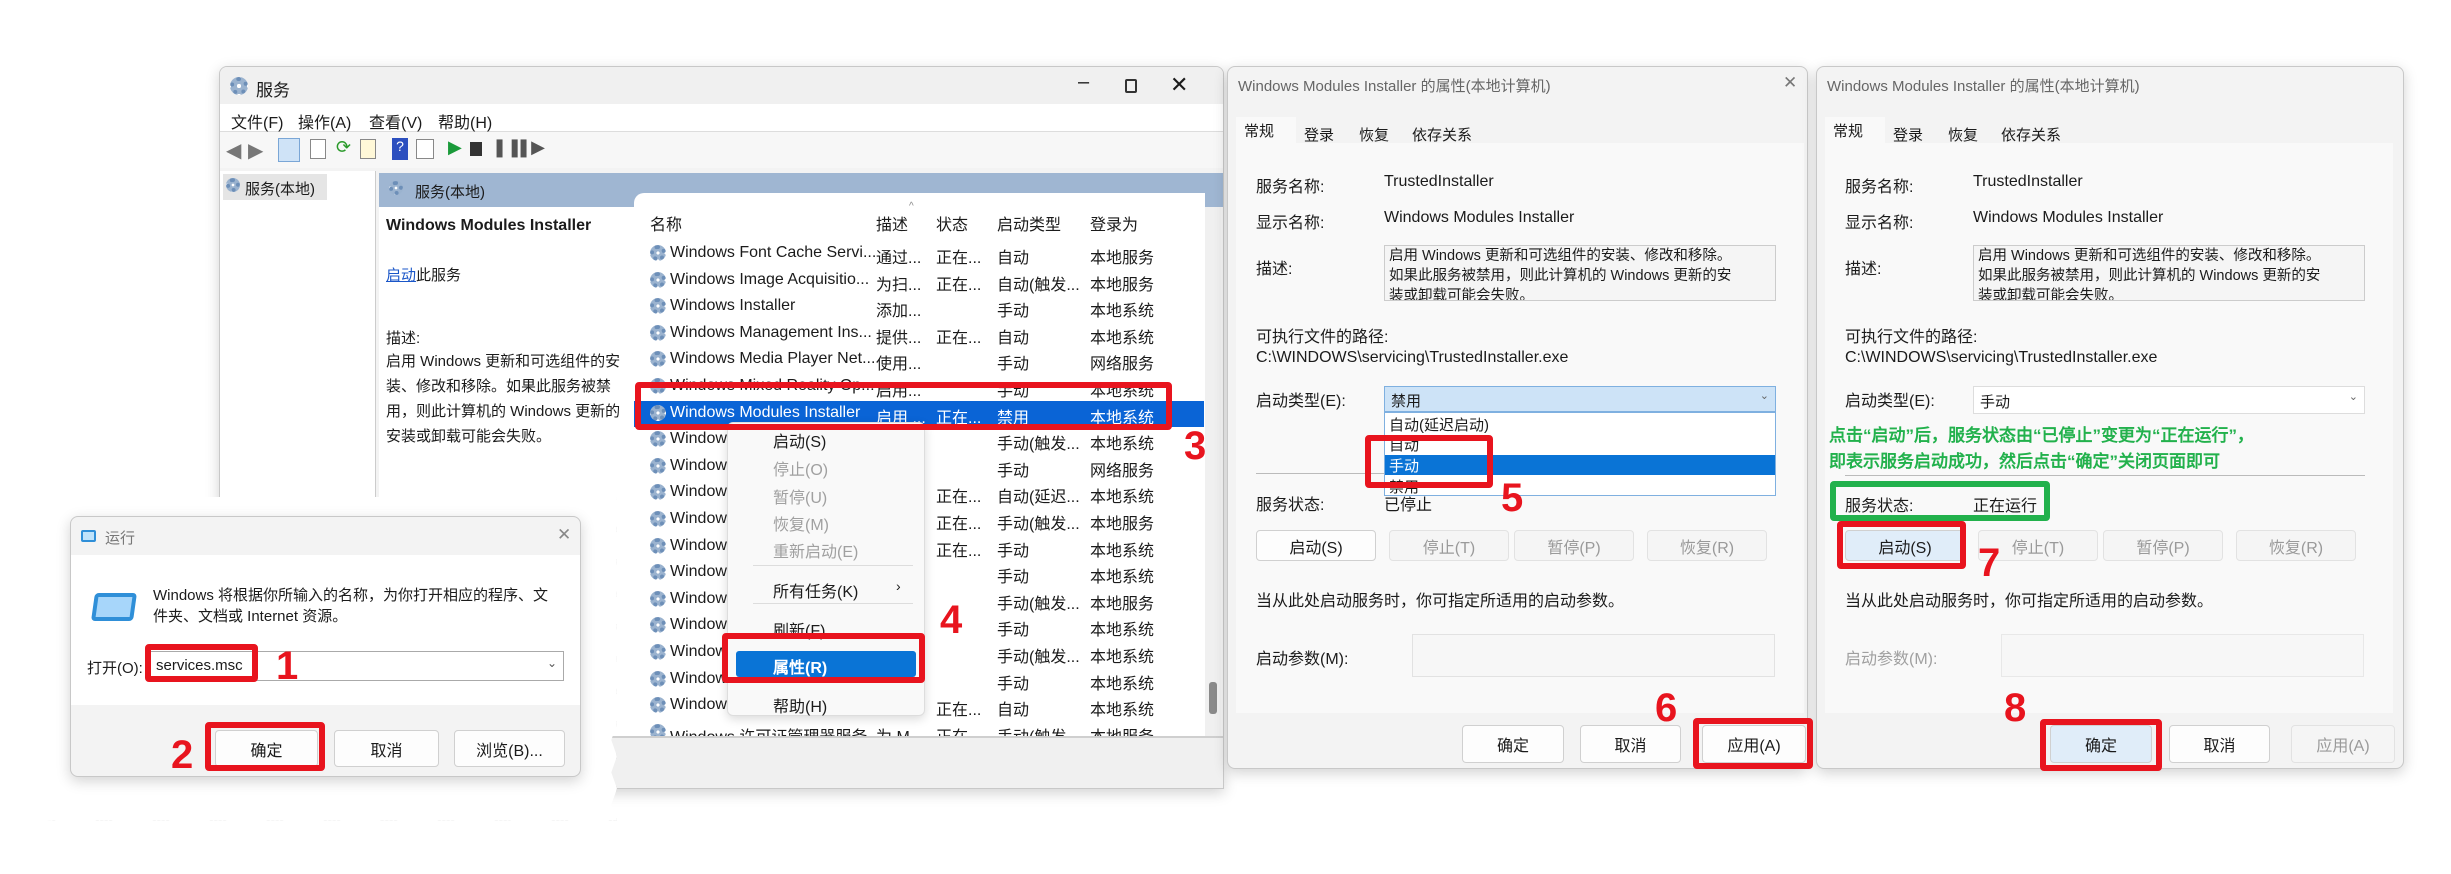 This screenshot has width=2451, height=874. I want to click on option-auto-delayed: 自动(延迟启动), so click(1580, 424).